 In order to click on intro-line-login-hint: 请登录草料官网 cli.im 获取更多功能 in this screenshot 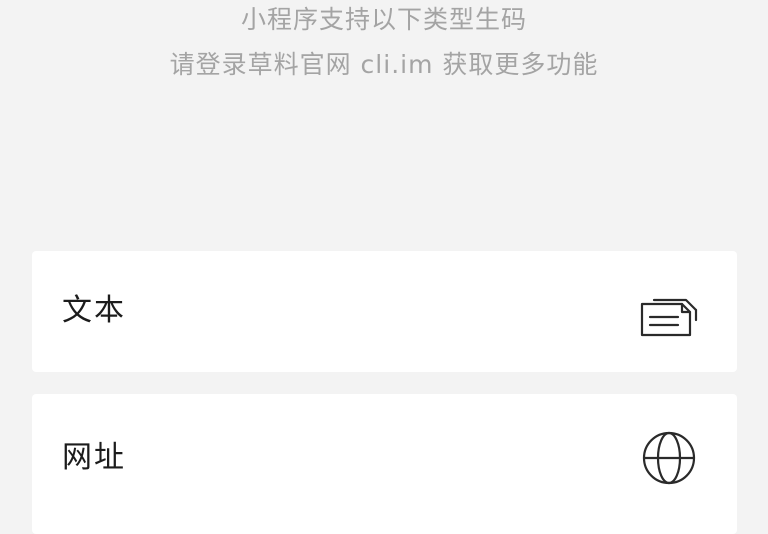, I will do `click(384, 64)`.